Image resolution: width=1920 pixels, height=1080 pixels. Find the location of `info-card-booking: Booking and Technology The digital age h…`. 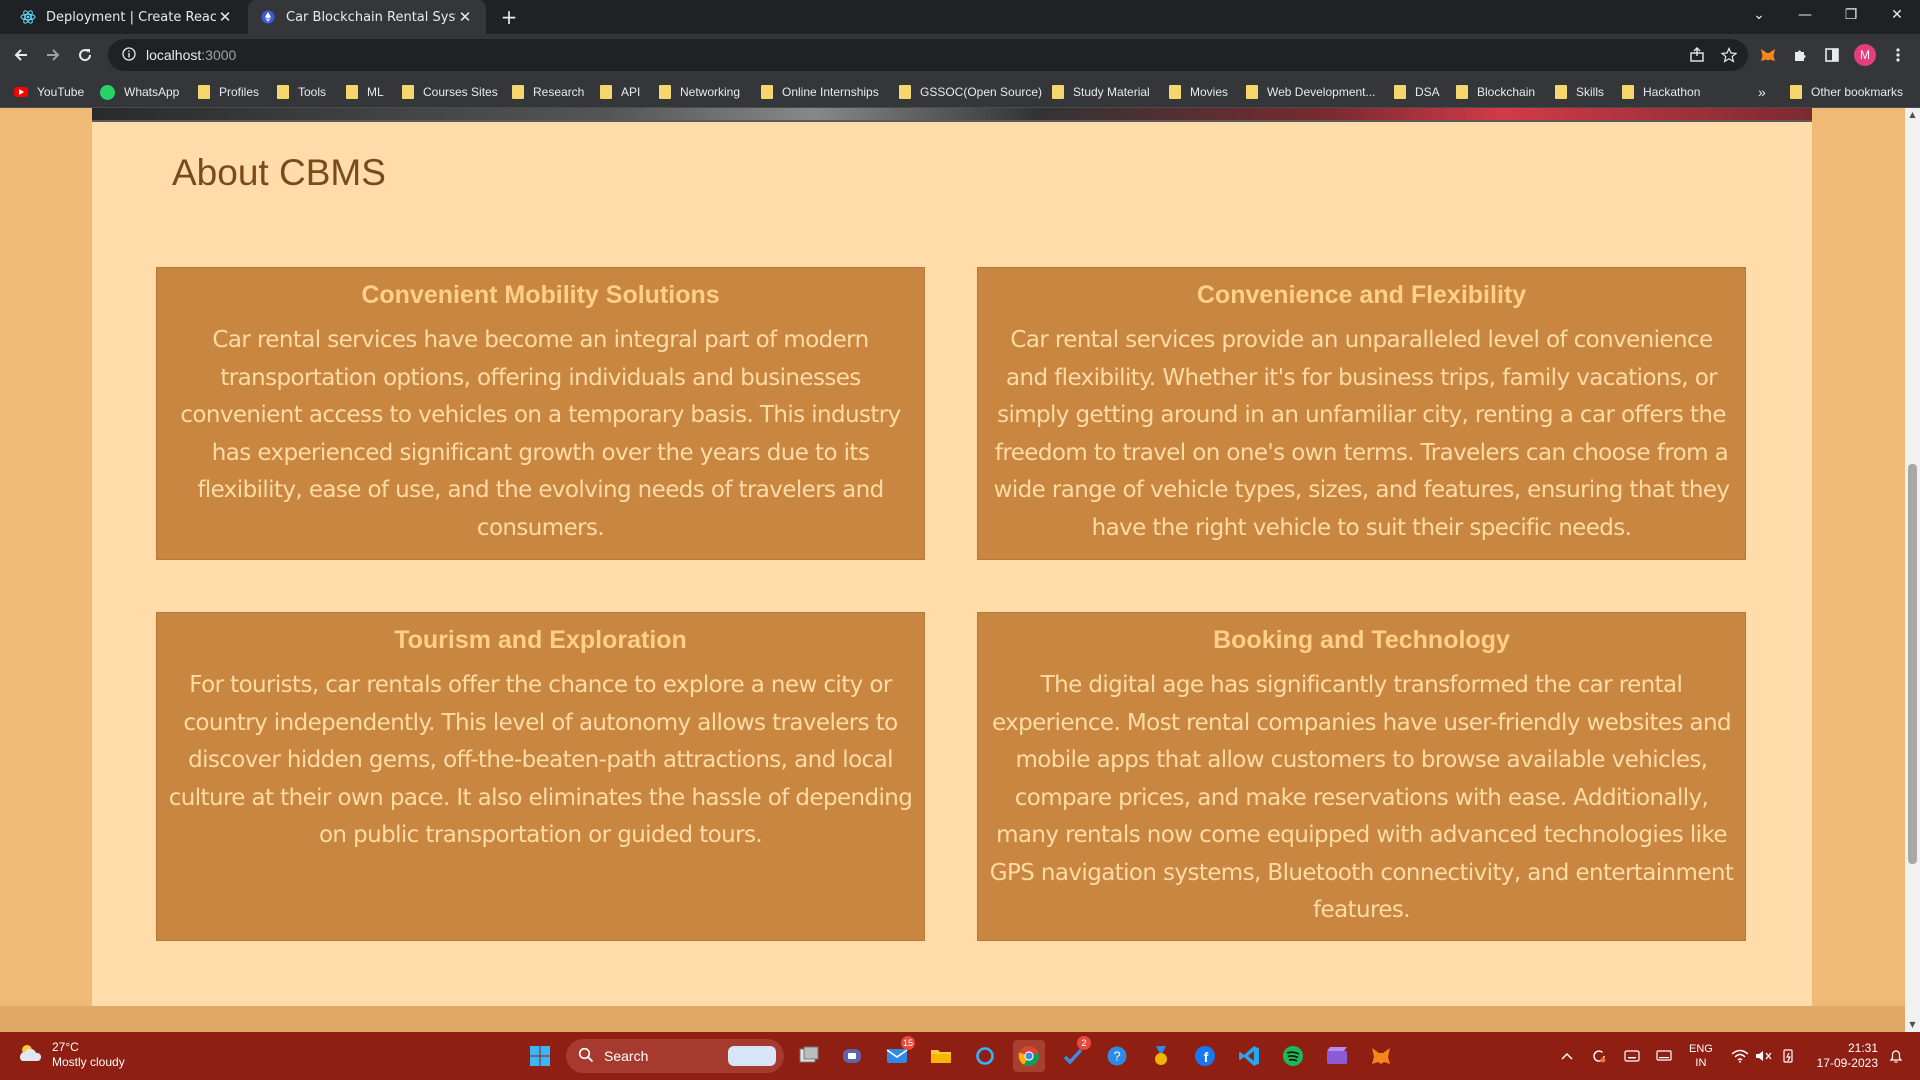

info-card-booking: Booking and Technology The digital age h… is located at coordinates (1361, 776).